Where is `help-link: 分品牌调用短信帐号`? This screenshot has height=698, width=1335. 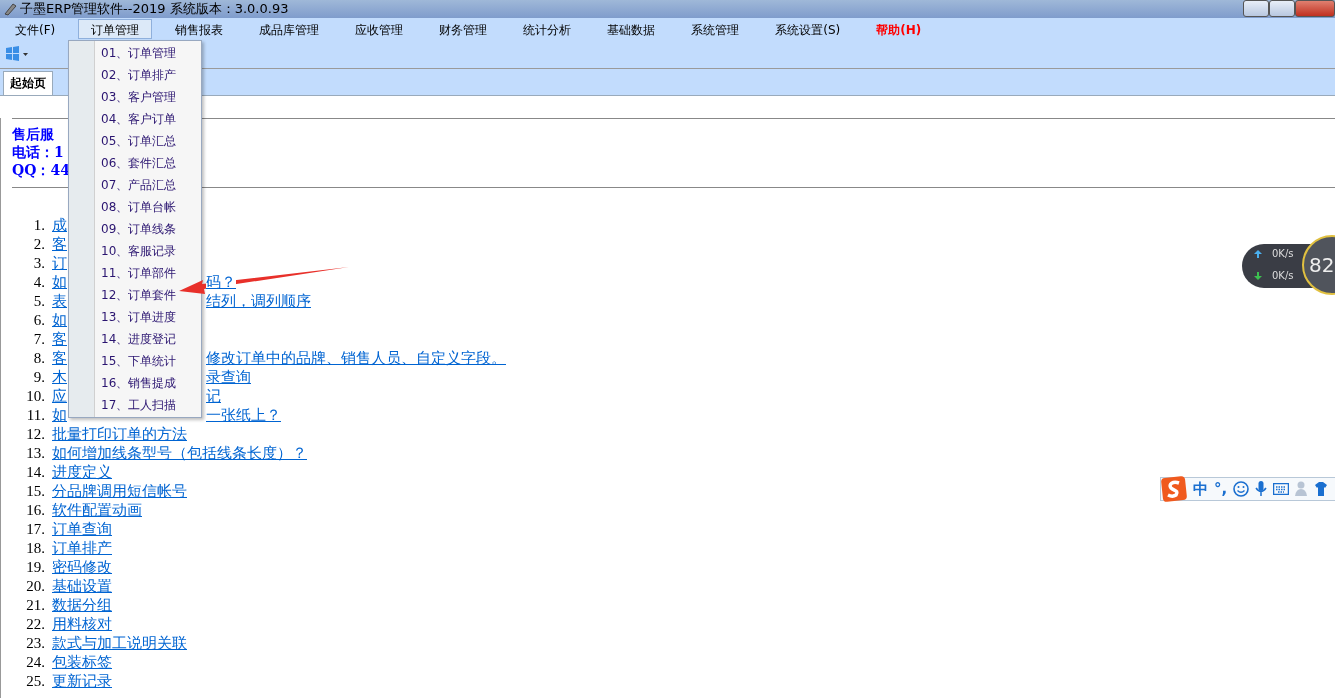 help-link: 分品牌调用短信帐号 is located at coordinates (119, 491).